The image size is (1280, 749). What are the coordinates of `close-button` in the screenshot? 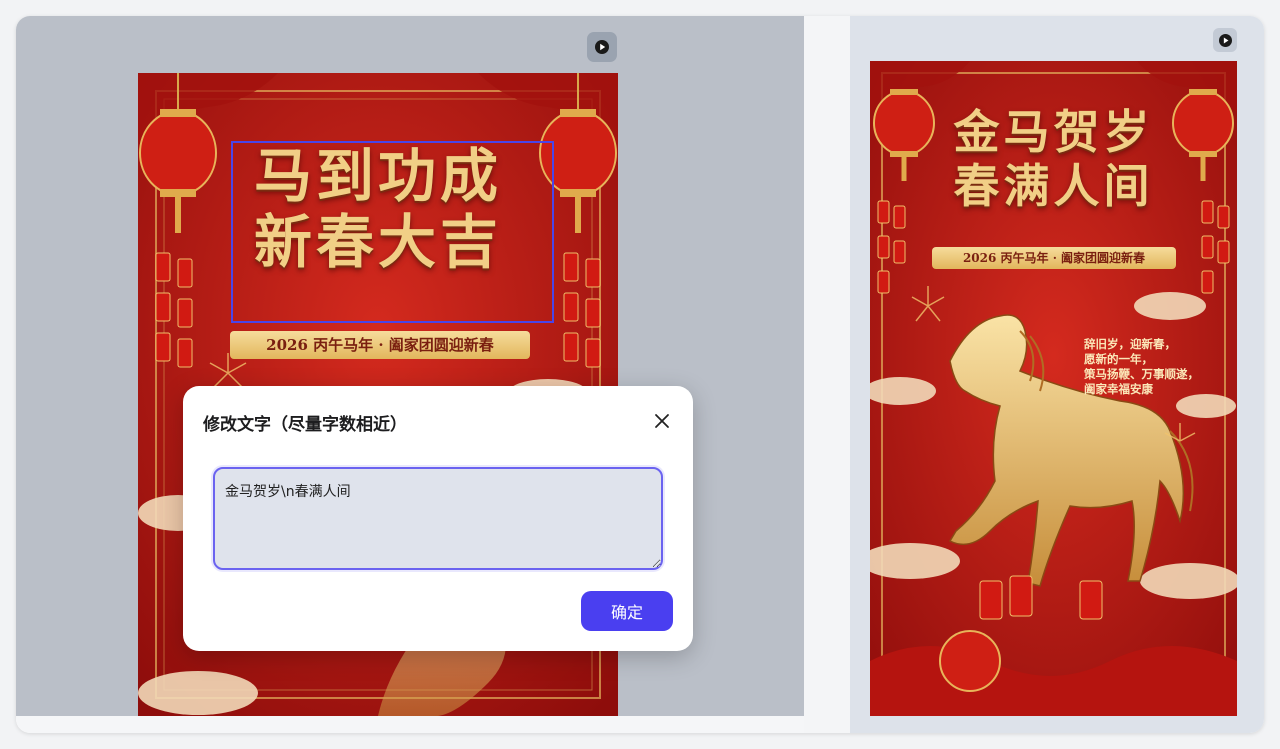 It's located at (662, 421).